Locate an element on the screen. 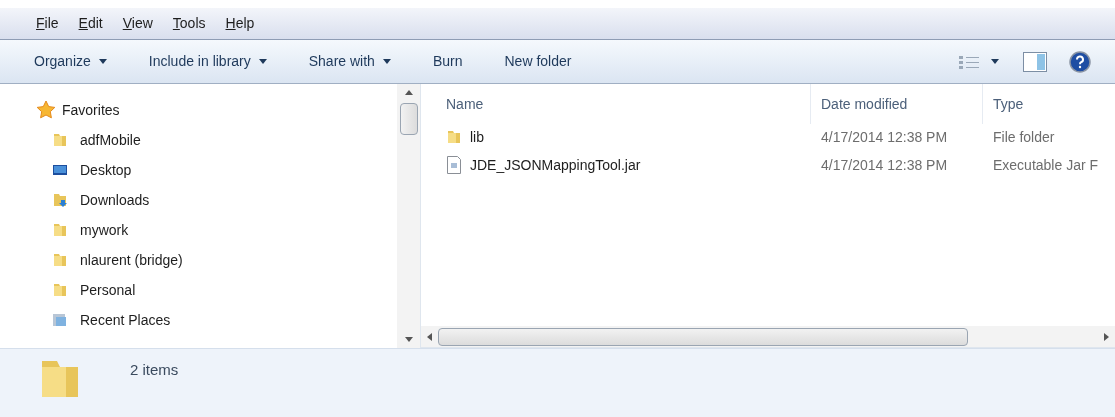 Image resolution: width=1115 pixels, height=417 pixels. toolbar-button: Share with is located at coordinates (349, 61).